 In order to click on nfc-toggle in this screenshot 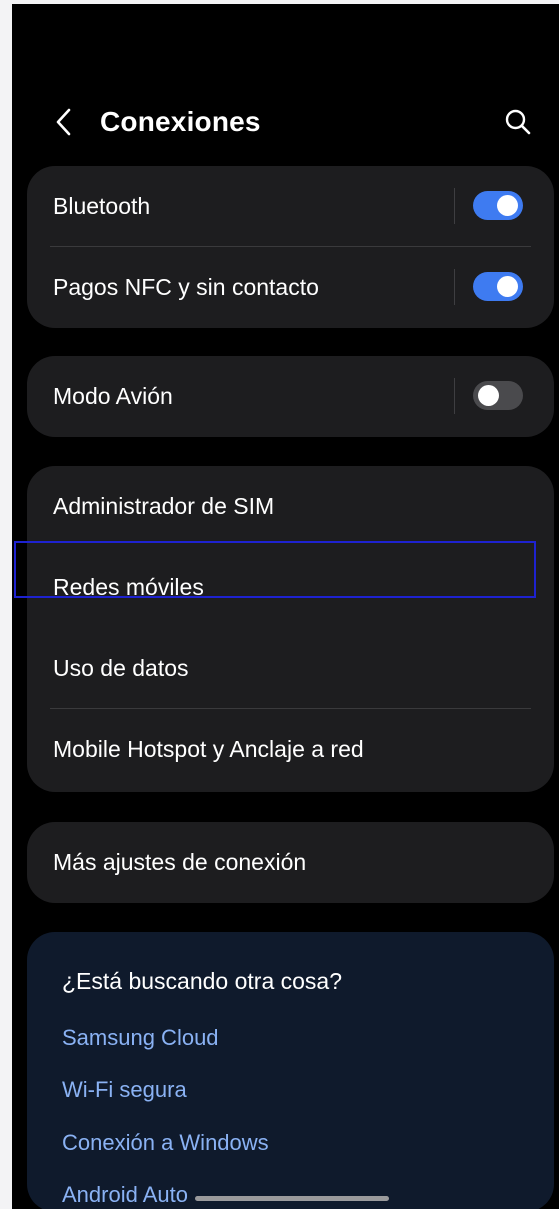, I will do `click(498, 286)`.